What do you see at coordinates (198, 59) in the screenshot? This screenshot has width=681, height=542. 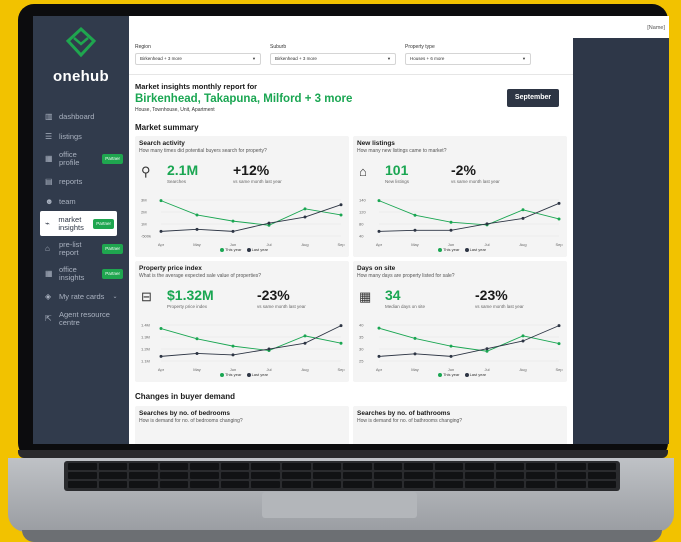 I see `region-select: Birkenhead + 3 more ▼` at bounding box center [198, 59].